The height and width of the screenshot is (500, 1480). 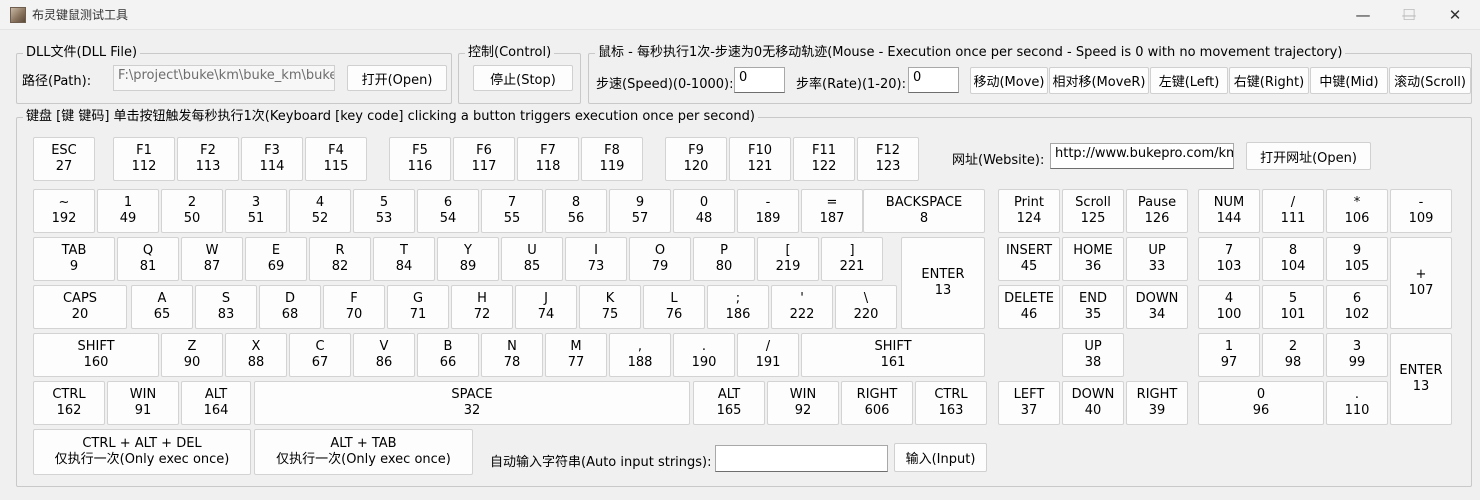 What do you see at coordinates (1189, 80) in the screenshot?
I see `left-click-button: 左键(Left)` at bounding box center [1189, 80].